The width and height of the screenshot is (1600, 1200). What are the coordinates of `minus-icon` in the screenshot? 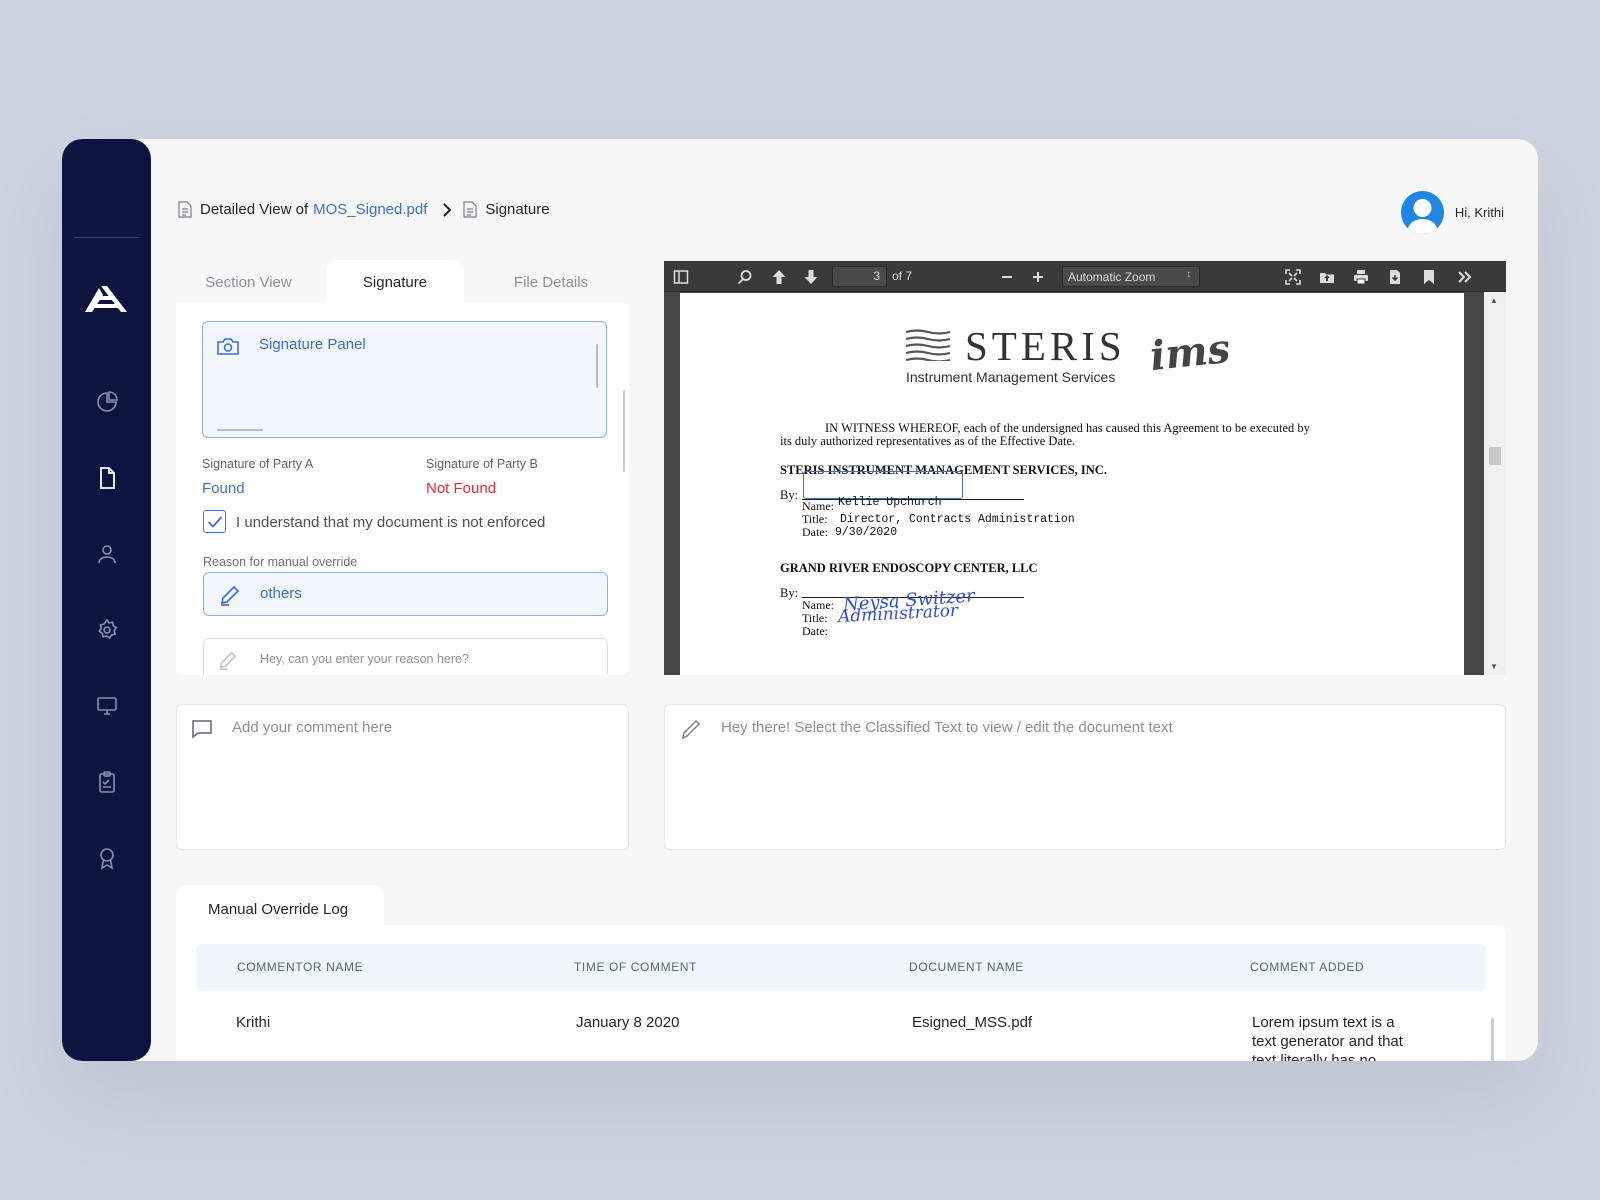 It's located at (1007, 277).